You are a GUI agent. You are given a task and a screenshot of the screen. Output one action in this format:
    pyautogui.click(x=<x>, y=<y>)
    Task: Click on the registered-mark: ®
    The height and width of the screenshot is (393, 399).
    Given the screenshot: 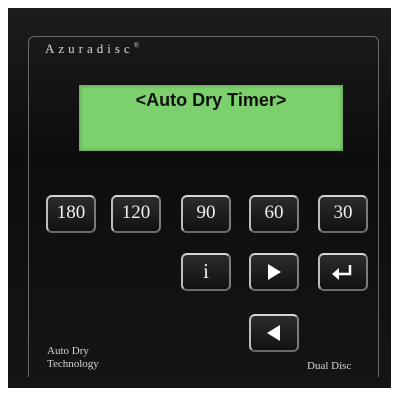 What is the action you would take?
    pyautogui.click(x=136, y=45)
    